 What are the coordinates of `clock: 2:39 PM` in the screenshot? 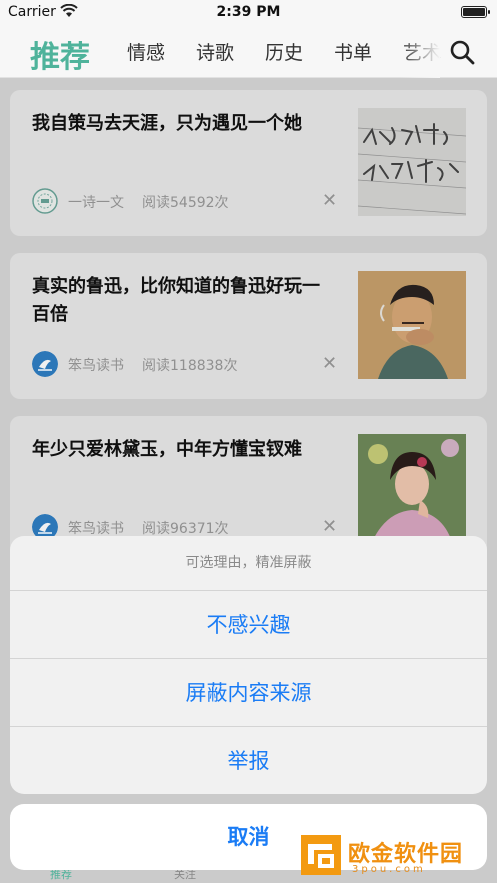 It's located at (248, 12).